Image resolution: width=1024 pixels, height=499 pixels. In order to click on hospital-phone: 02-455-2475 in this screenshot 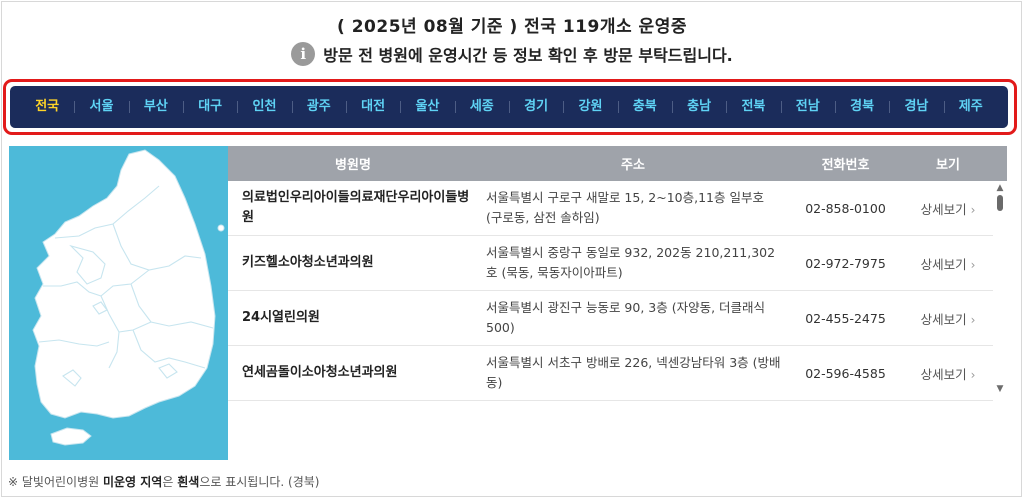, I will do `click(845, 318)`.